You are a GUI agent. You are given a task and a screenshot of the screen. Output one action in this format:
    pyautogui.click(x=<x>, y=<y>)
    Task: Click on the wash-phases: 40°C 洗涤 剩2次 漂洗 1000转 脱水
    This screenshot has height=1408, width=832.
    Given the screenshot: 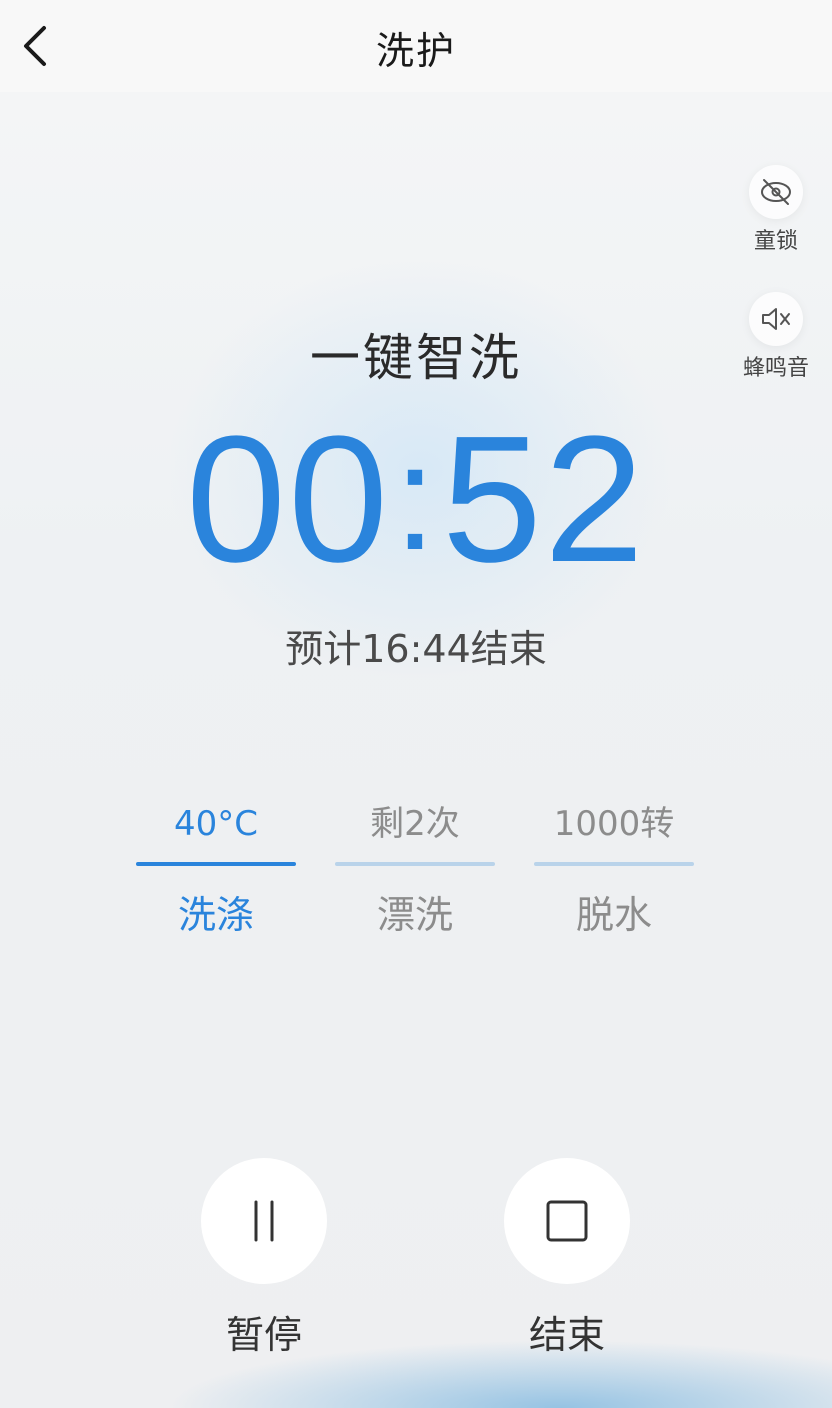 What is the action you would take?
    pyautogui.click(x=416, y=870)
    